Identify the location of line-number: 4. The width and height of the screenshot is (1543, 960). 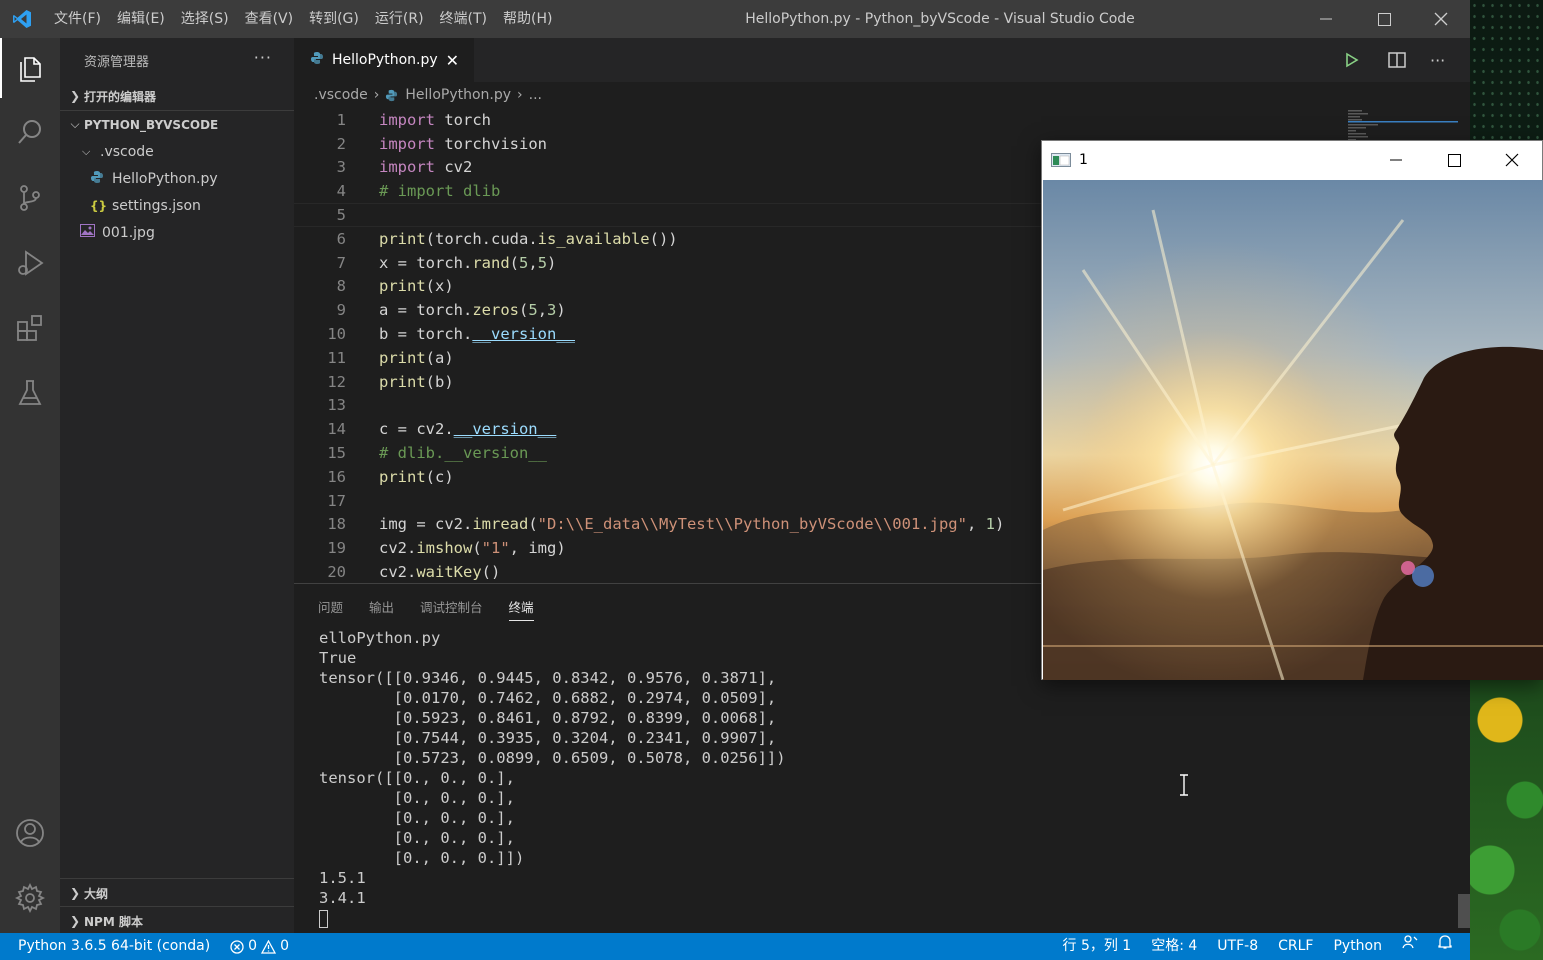
(341, 191).